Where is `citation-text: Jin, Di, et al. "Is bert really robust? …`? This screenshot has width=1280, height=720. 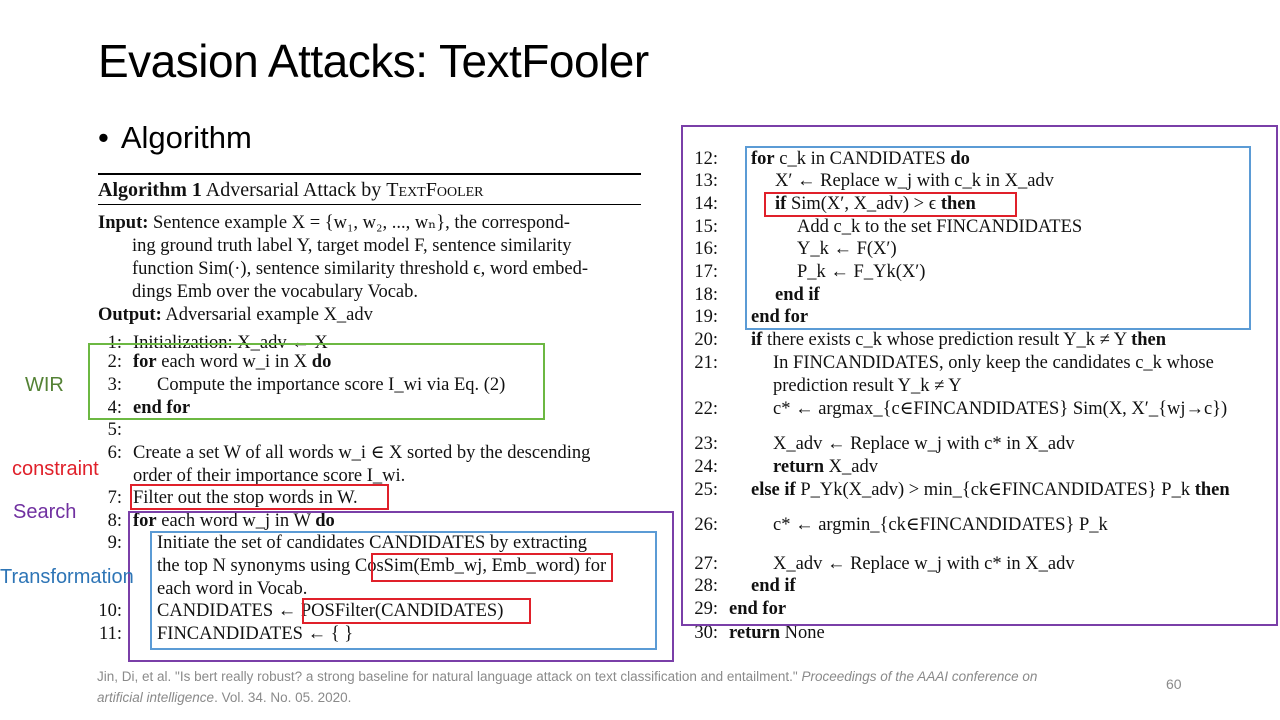 citation-text: Jin, Di, et al. "Is bert really robust? … is located at coordinates (447, 676).